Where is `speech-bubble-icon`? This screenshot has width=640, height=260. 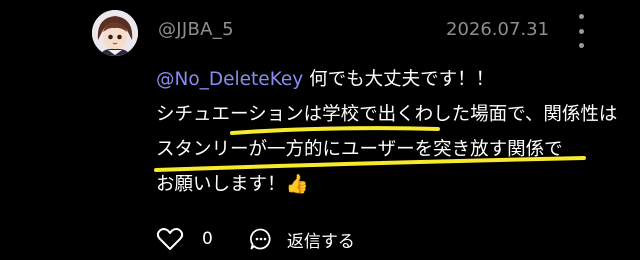
speech-bubble-icon is located at coordinates (260, 239).